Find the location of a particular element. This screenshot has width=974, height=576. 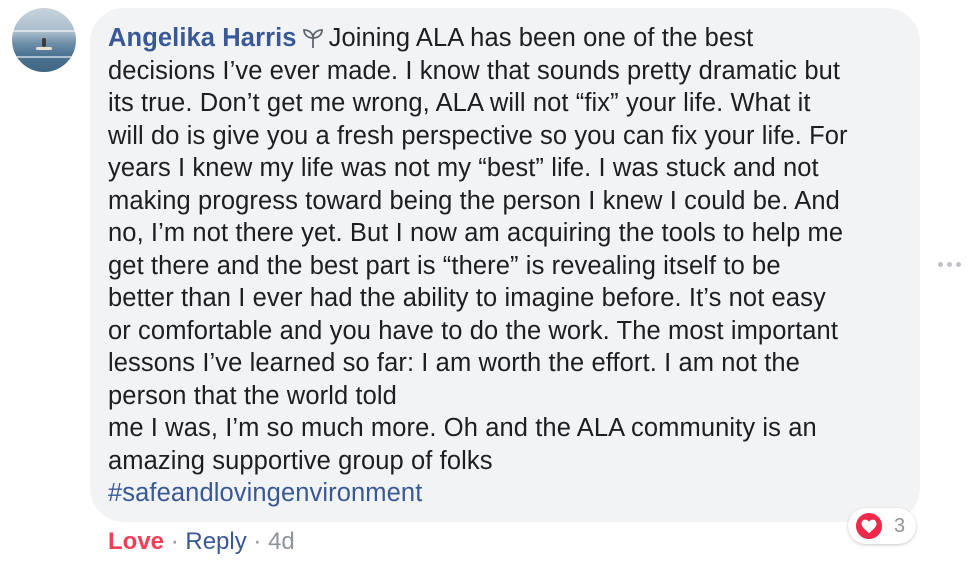

avatar-surfer-figure is located at coordinates (44, 42).